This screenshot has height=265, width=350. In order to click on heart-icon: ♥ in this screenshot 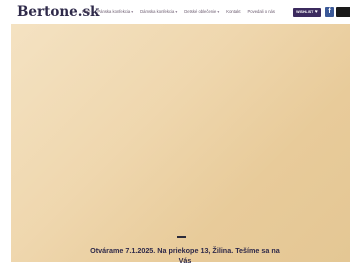, I will do `click(316, 12)`.